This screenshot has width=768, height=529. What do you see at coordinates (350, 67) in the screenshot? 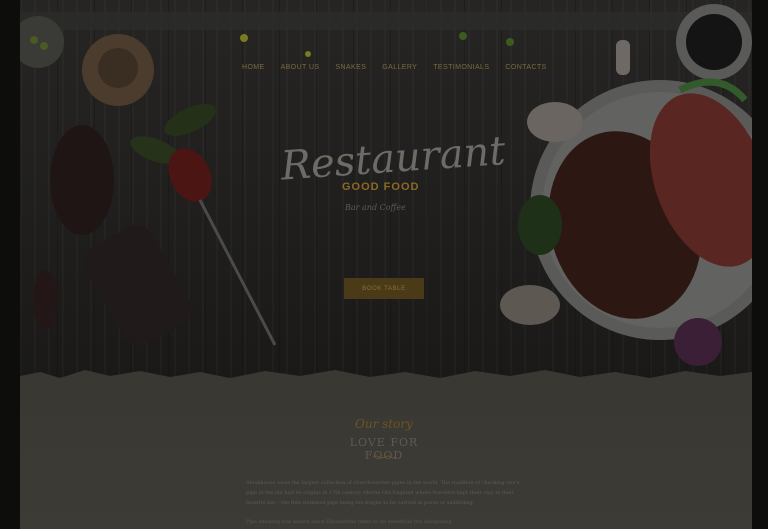
I see `nav-snakes: SNAKES` at bounding box center [350, 67].